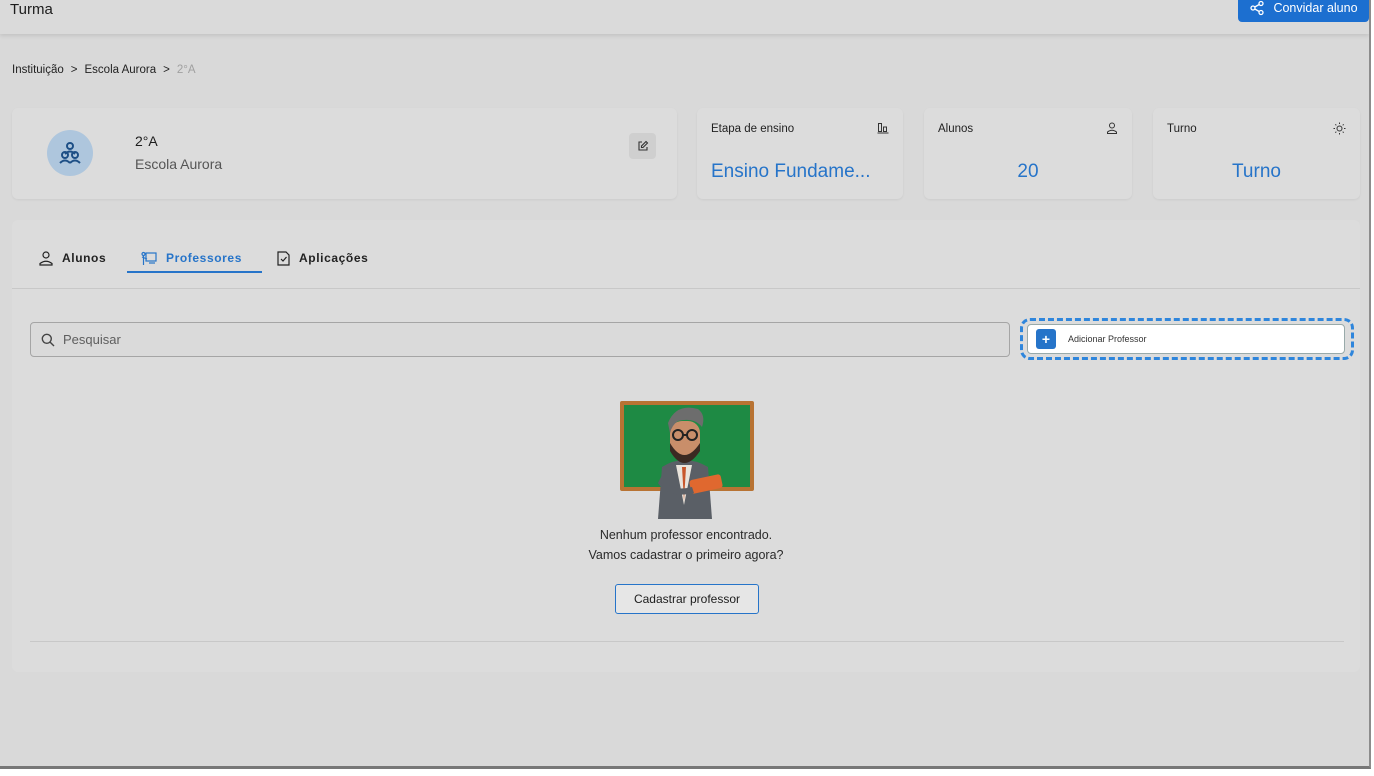 Image resolution: width=1374 pixels, height=776 pixels. What do you see at coordinates (686, 555) in the screenshot?
I see `empty-state-line2: Vamos cadastrar o primeiro agora?` at bounding box center [686, 555].